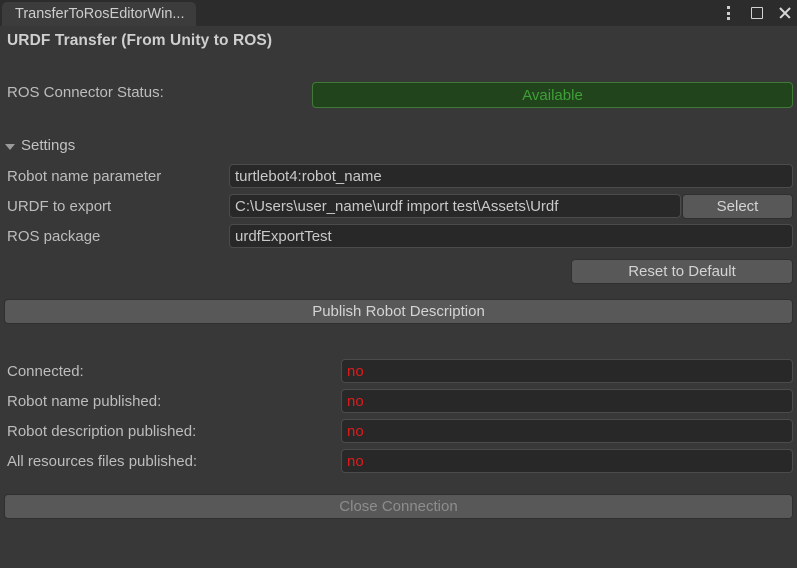 The image size is (797, 568). I want to click on page-title: URDF Transfer (From Unity to ROS), so click(140, 40).